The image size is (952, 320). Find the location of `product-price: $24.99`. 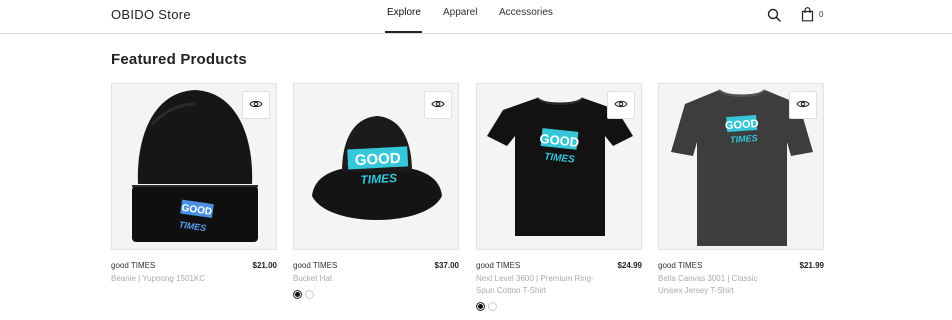

product-price: $24.99 is located at coordinates (629, 265).